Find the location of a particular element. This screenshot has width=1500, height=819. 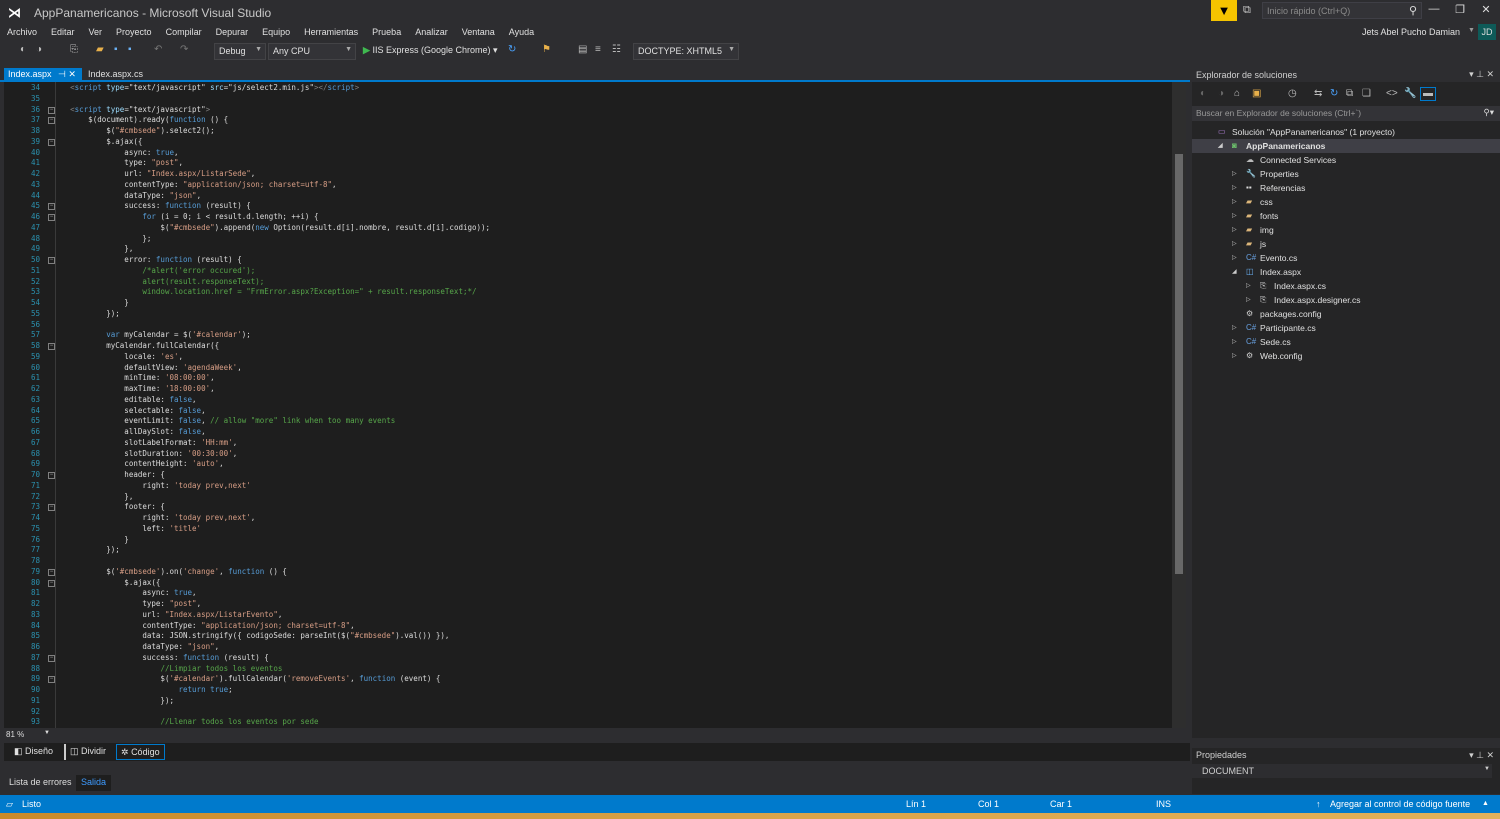

menu-compilar: Compilar is located at coordinates (184, 32).